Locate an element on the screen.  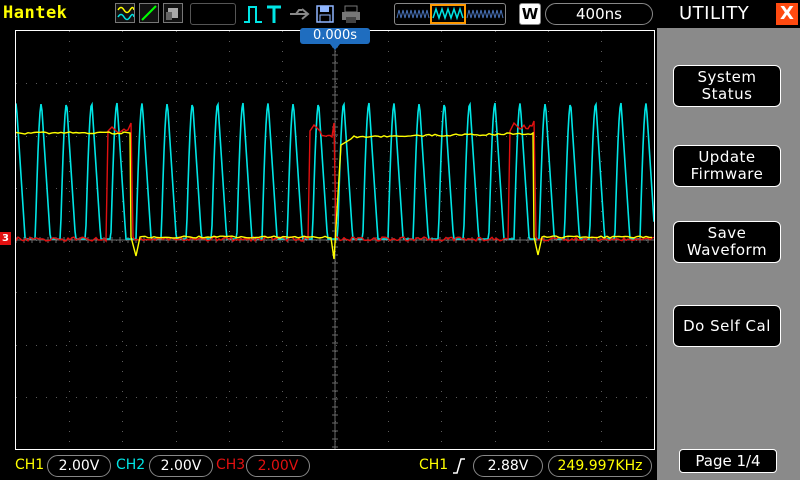
save-waveform-button: Save Waveform is located at coordinates (727, 242).